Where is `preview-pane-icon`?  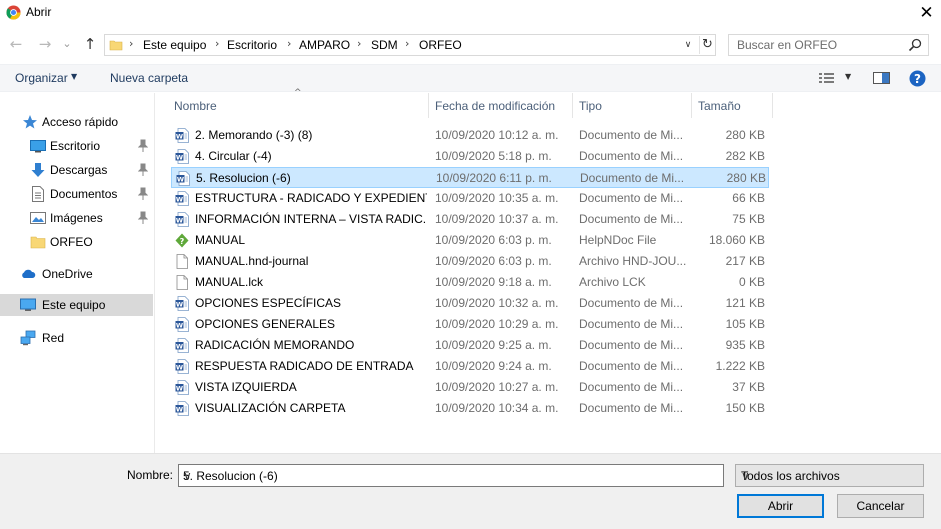 preview-pane-icon is located at coordinates (881, 78).